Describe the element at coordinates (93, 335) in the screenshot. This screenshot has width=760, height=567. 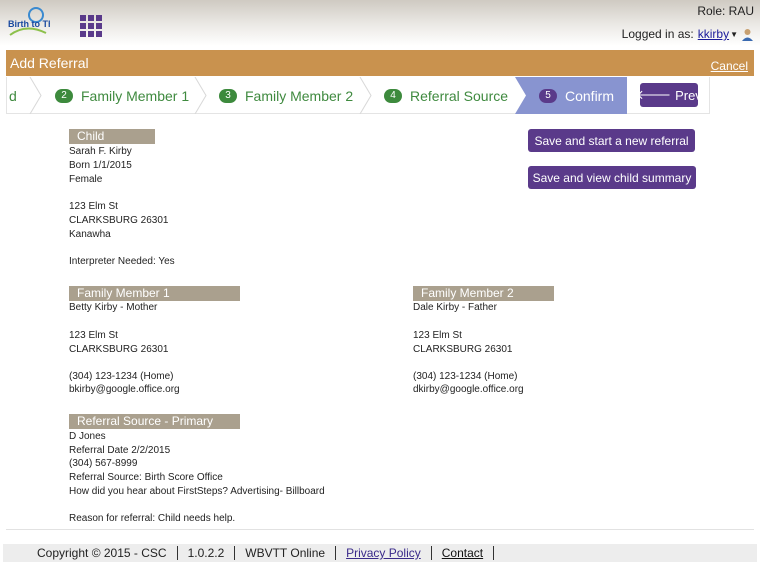
I see `fm1-street: 123 Elm St` at that location.